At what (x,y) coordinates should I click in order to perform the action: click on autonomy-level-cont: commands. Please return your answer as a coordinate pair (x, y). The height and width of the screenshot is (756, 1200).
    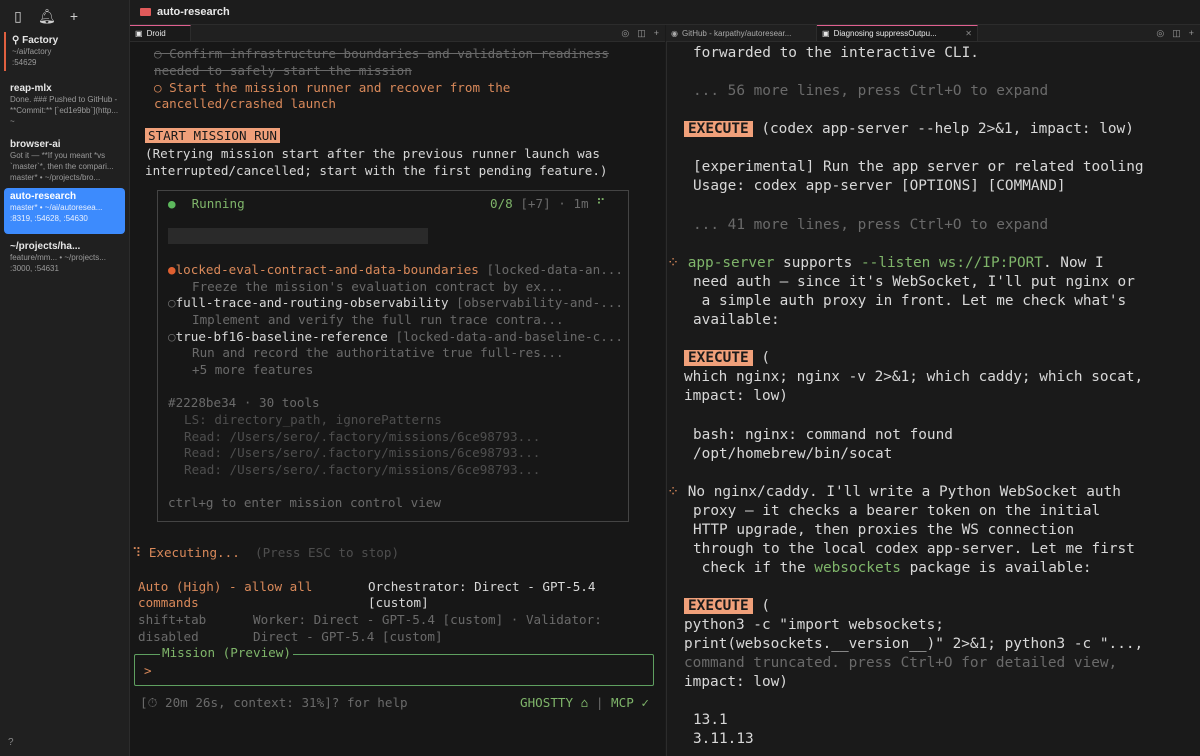
    Looking at the image, I should click on (168, 602).